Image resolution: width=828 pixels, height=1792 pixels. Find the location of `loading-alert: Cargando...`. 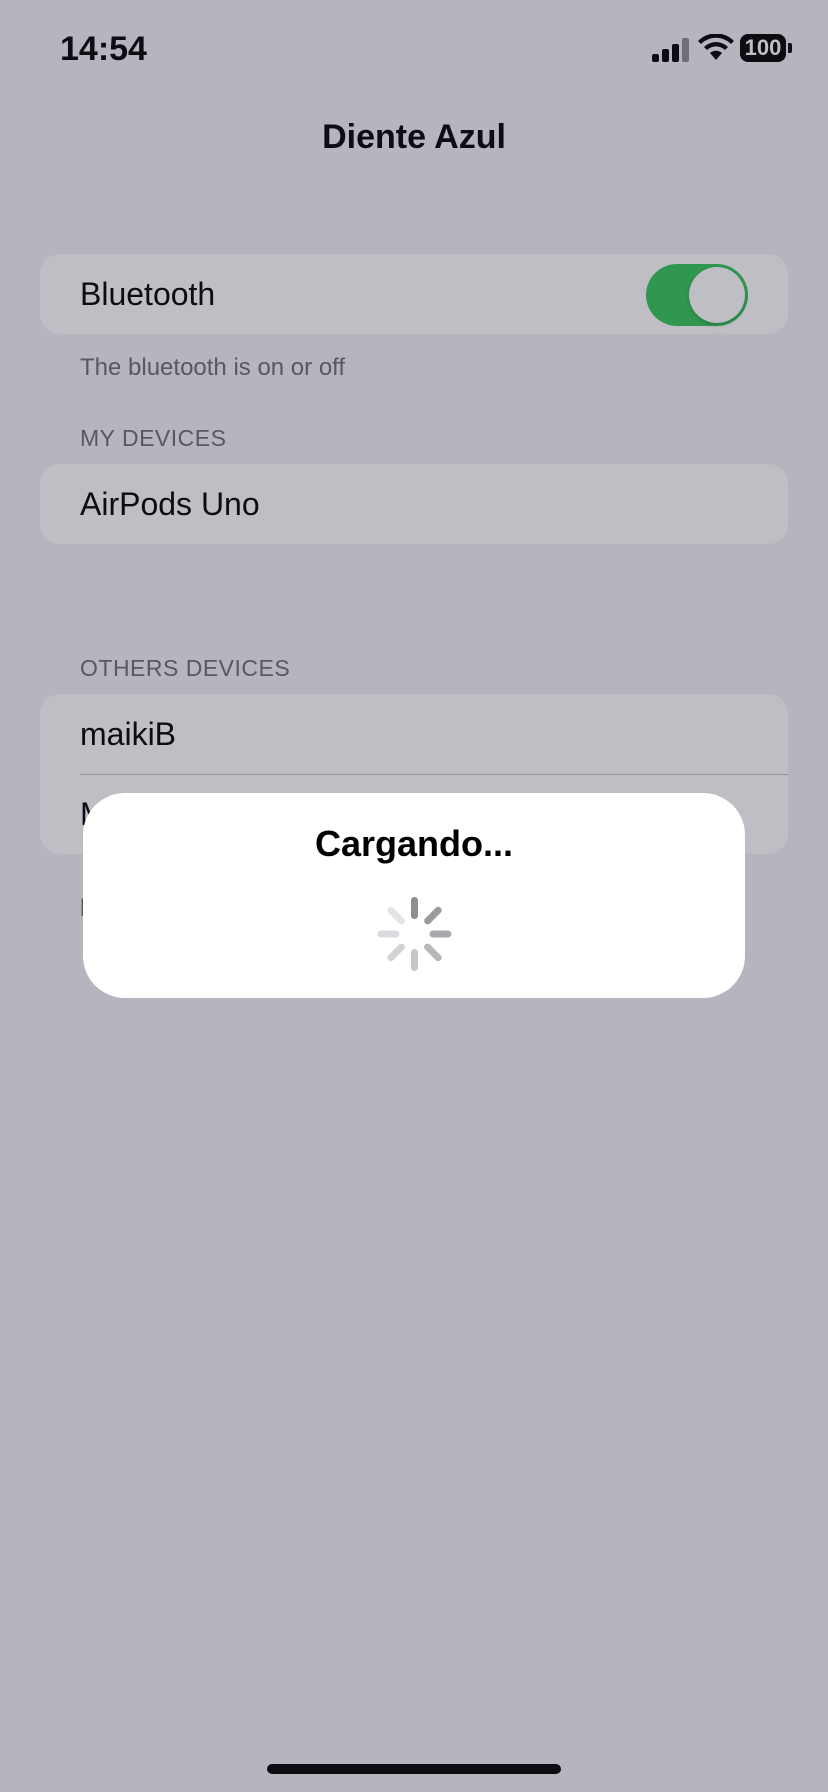

loading-alert: Cargando... is located at coordinates (414, 895).